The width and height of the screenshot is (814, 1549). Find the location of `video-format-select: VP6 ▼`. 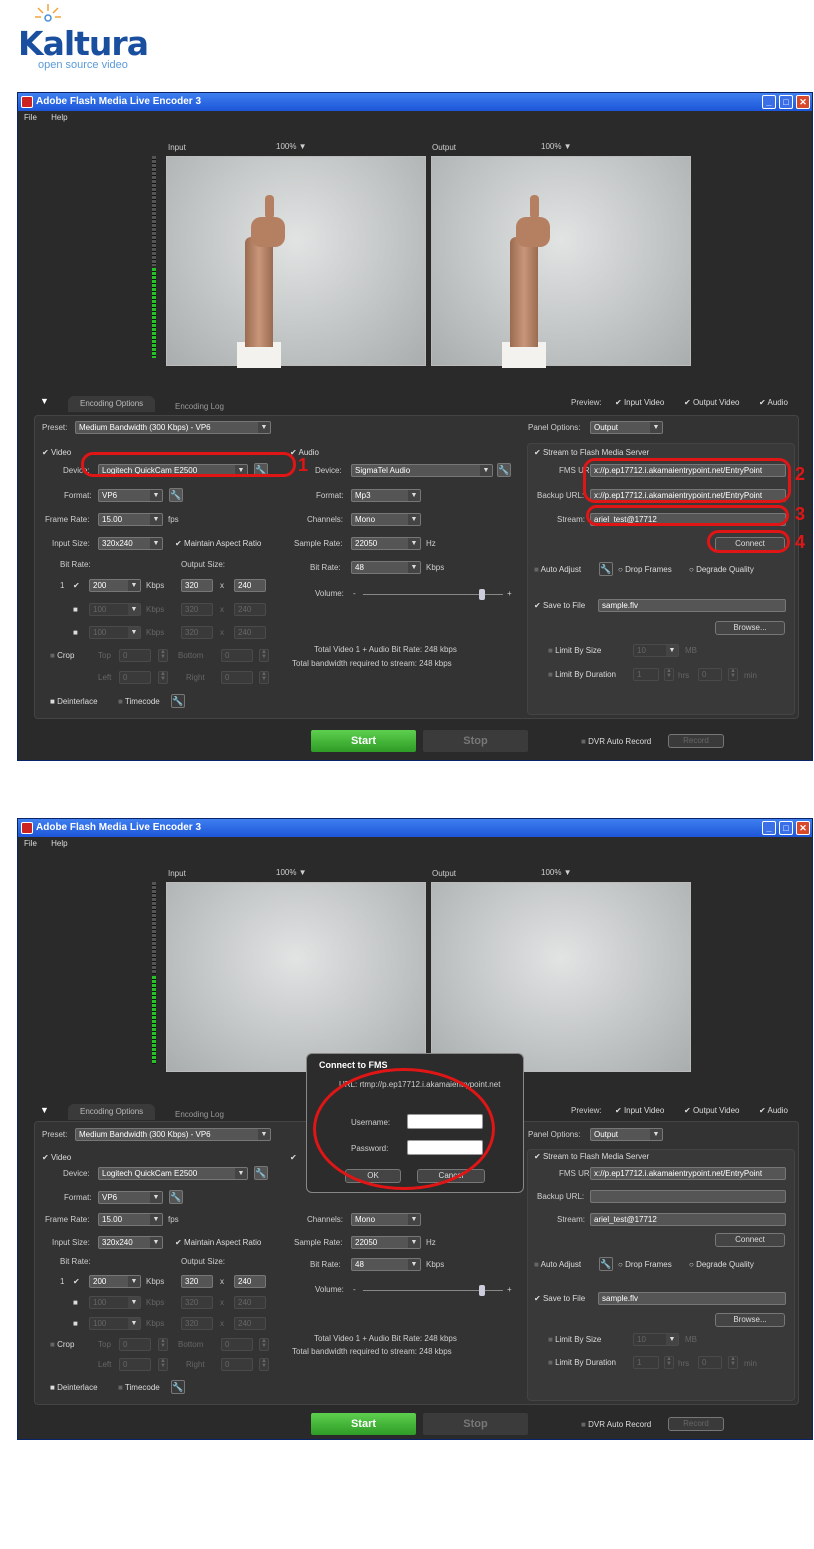

video-format-select: VP6 ▼ is located at coordinates (130, 495).